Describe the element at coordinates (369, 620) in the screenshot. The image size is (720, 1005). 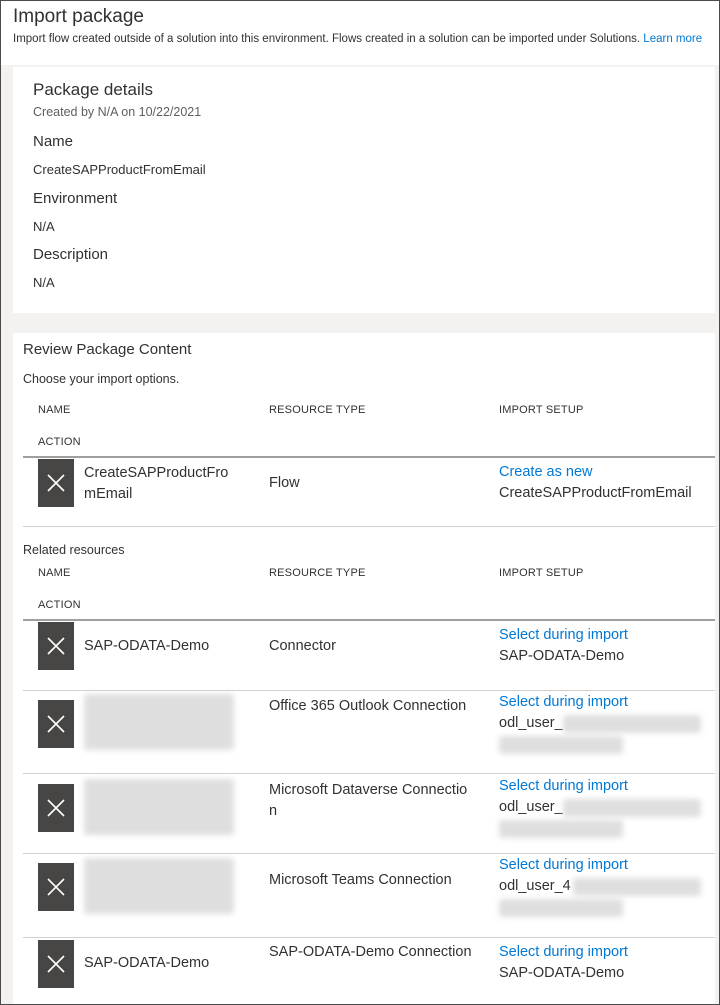
I see `related-table-header-divider` at that location.